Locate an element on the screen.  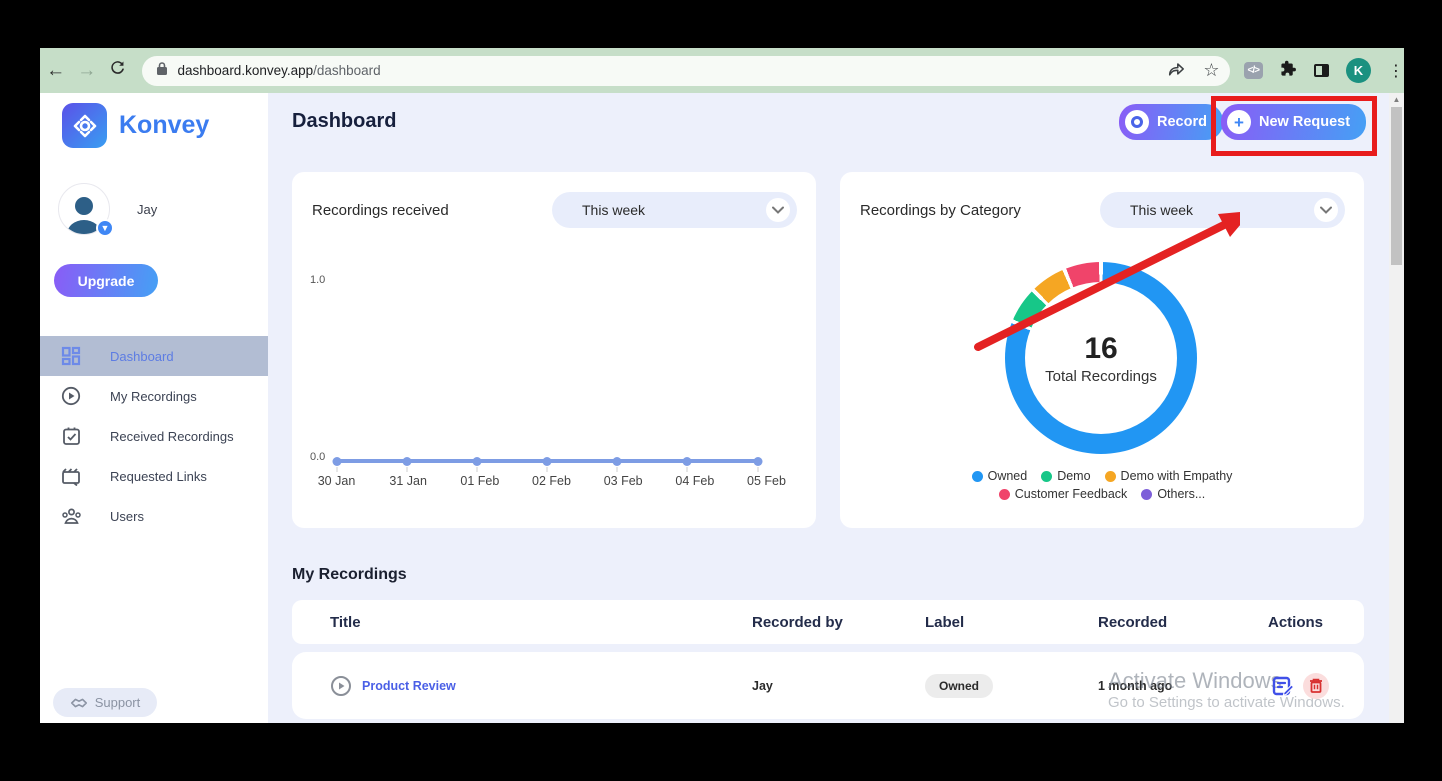
col-recorded: Recorded is located at coordinates (1133, 622).